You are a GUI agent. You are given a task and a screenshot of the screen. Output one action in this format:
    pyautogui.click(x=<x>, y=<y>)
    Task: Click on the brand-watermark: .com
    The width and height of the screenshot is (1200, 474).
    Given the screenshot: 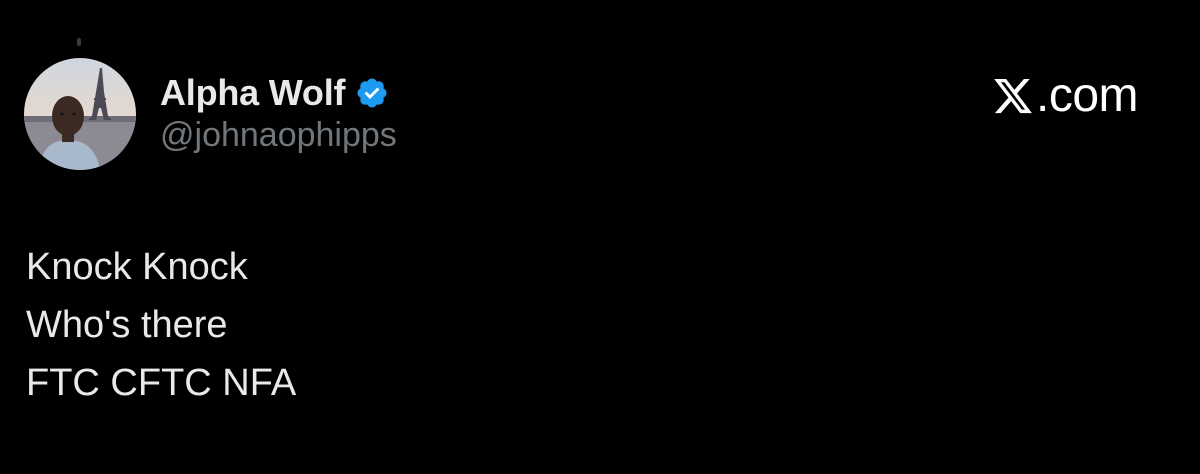 What is the action you would take?
    pyautogui.click(x=1065, y=95)
    